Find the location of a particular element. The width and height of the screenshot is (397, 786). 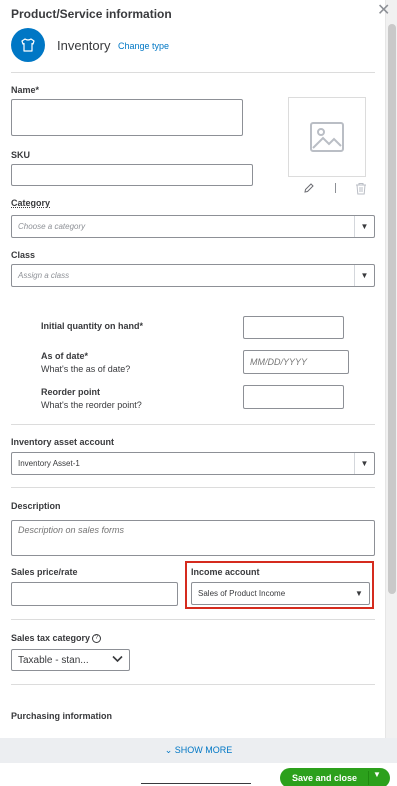

as-of-date-help-link: What's the as of date? is located at coordinates (85, 369).